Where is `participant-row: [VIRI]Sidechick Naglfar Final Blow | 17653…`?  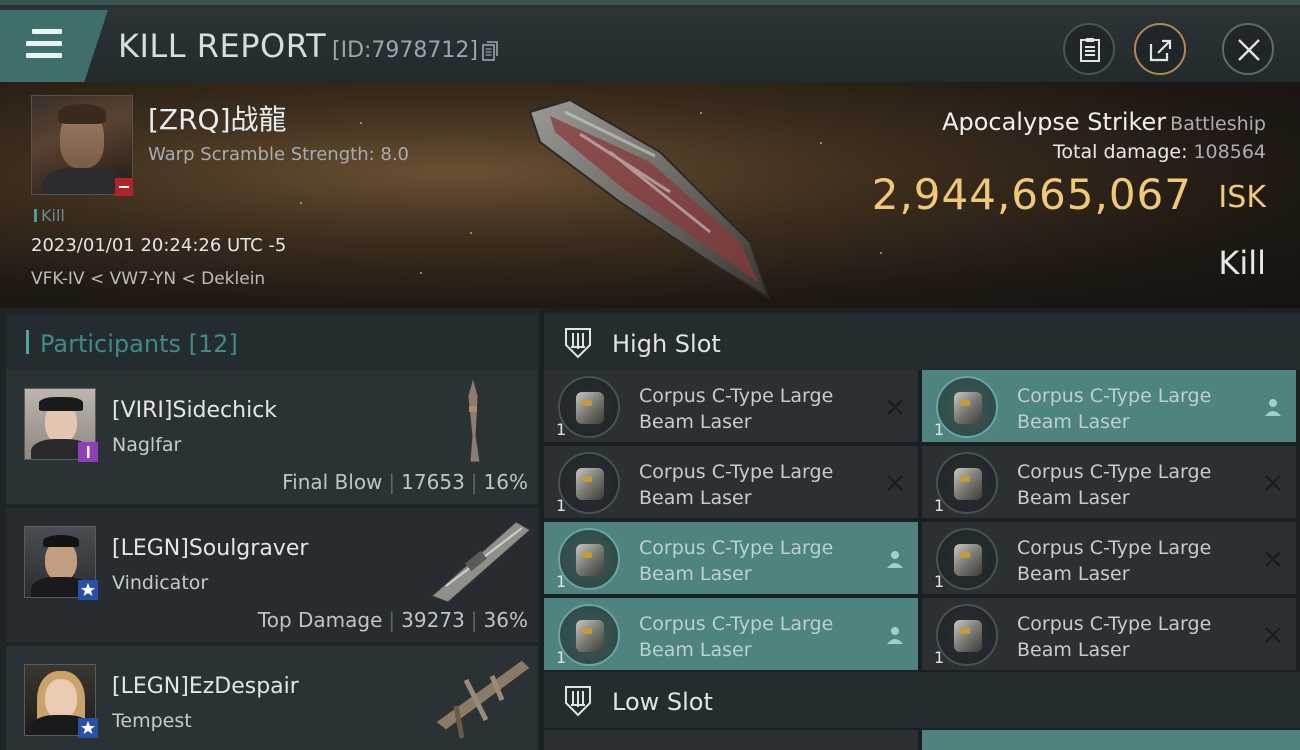
participant-row: [VIRI]Sidechick Naglfar Final Blow | 17653… is located at coordinates (272, 437).